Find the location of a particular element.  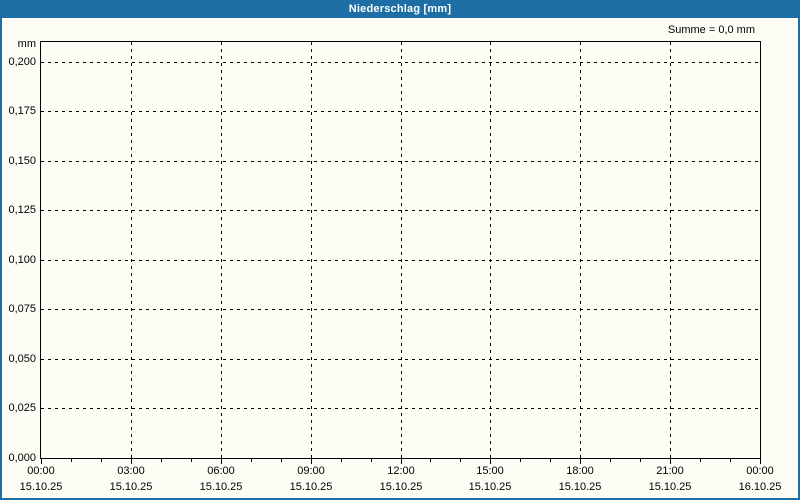

x-tick-time-label: 21:00 is located at coordinates (670, 471).